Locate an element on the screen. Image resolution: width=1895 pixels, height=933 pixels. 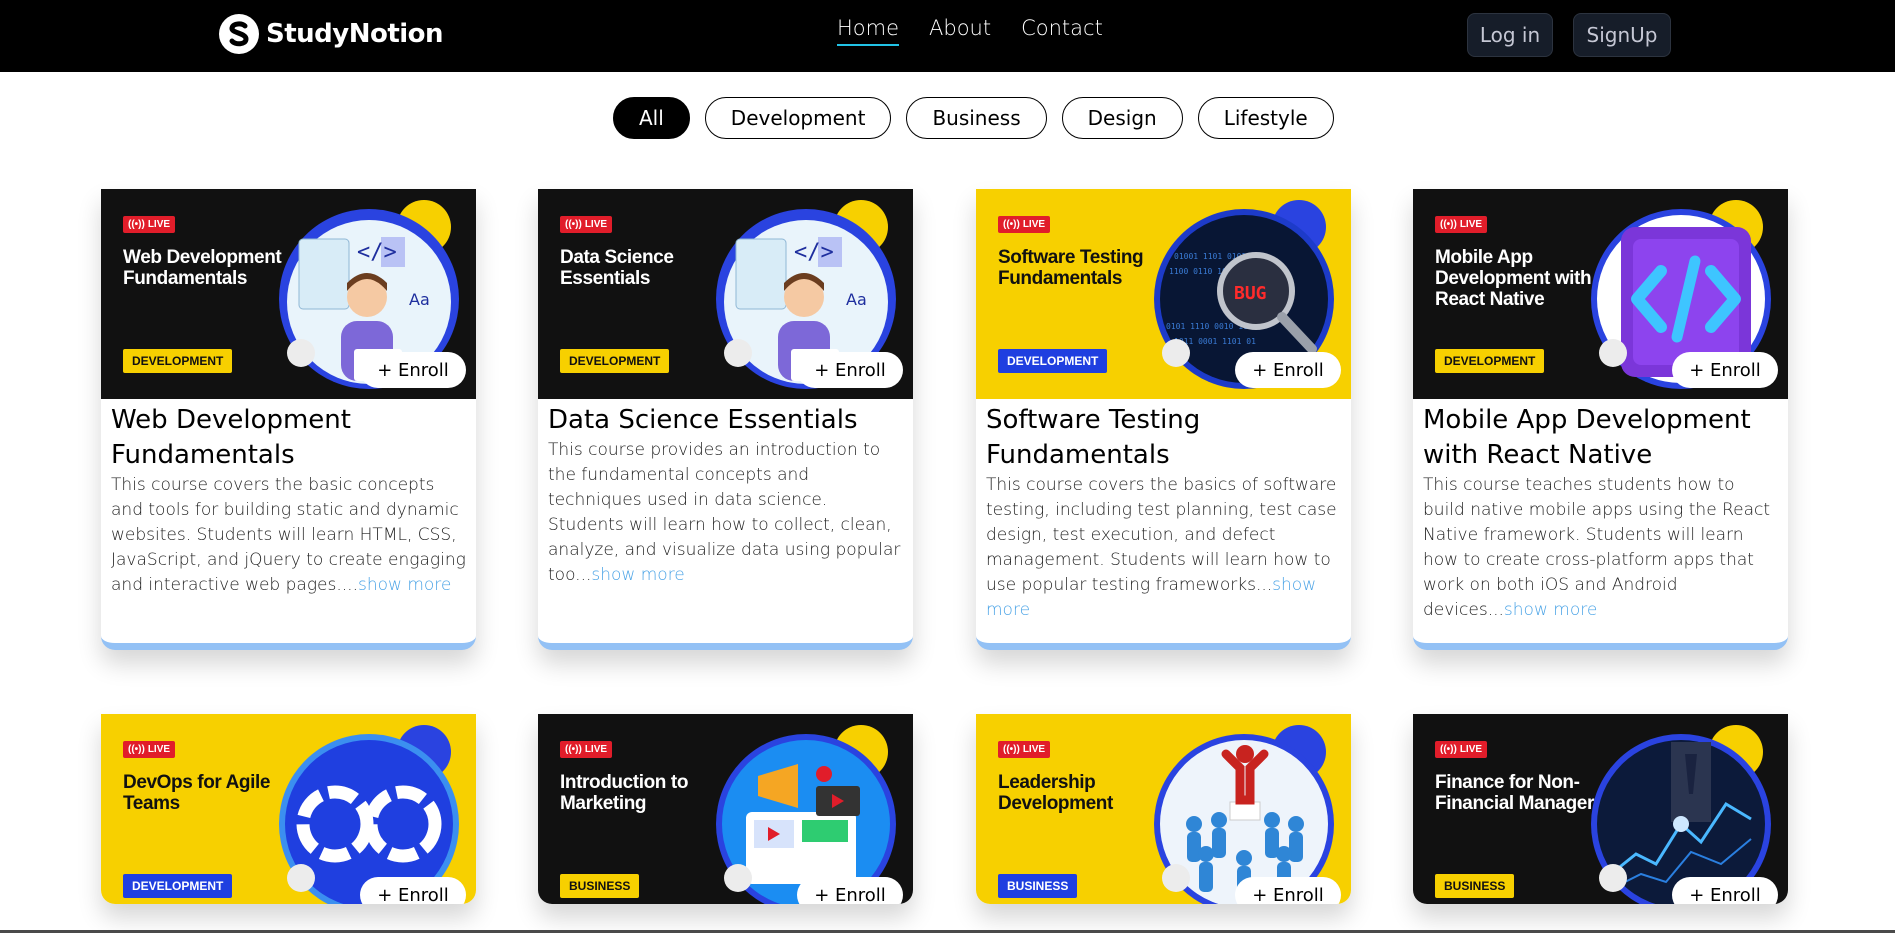
course-title: Data Science Essentials is located at coordinates (725, 420).